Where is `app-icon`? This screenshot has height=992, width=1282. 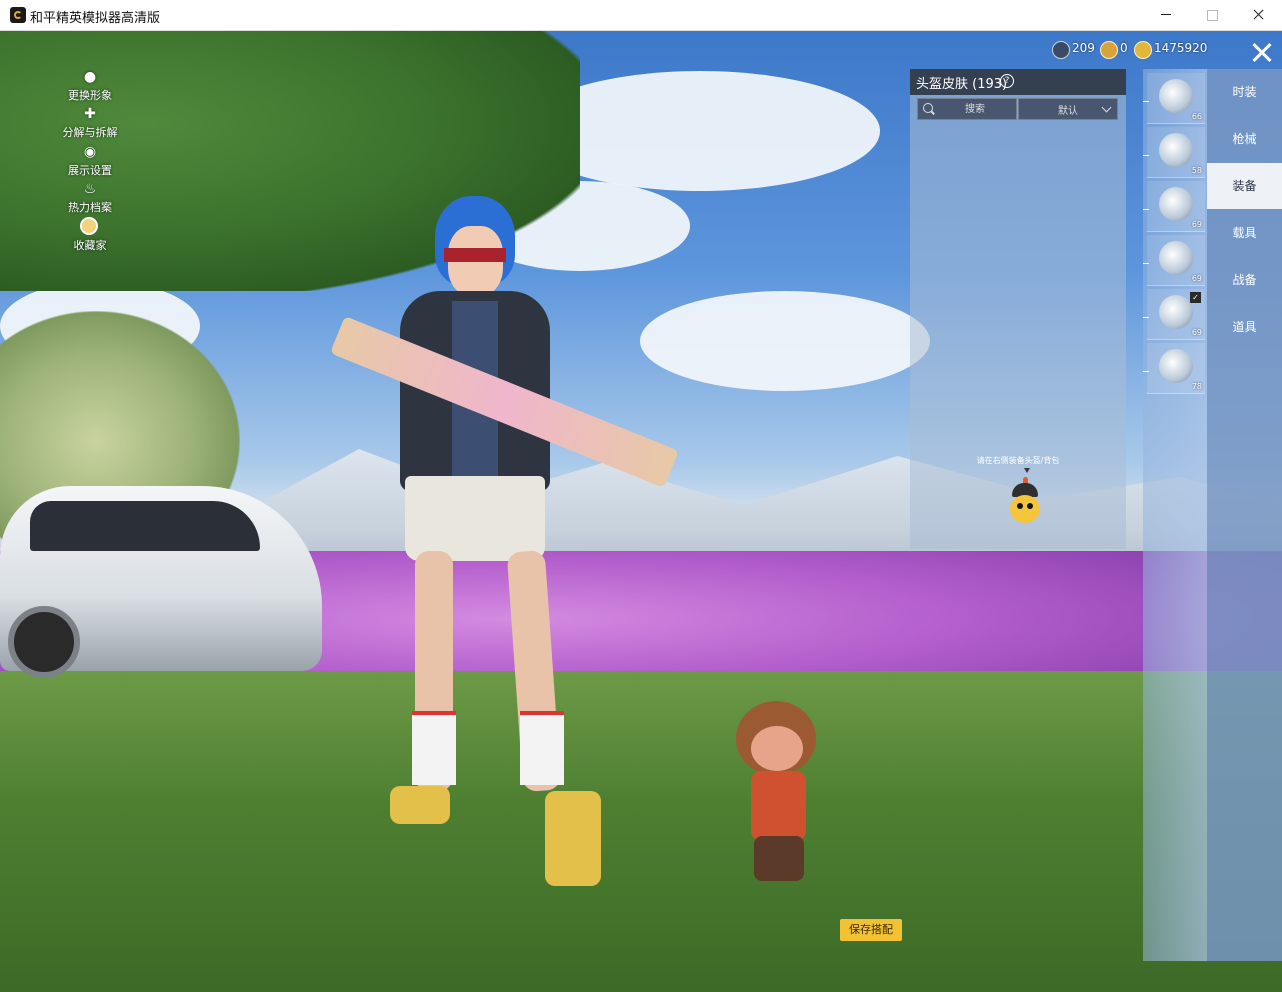
app-icon is located at coordinates (18, 15).